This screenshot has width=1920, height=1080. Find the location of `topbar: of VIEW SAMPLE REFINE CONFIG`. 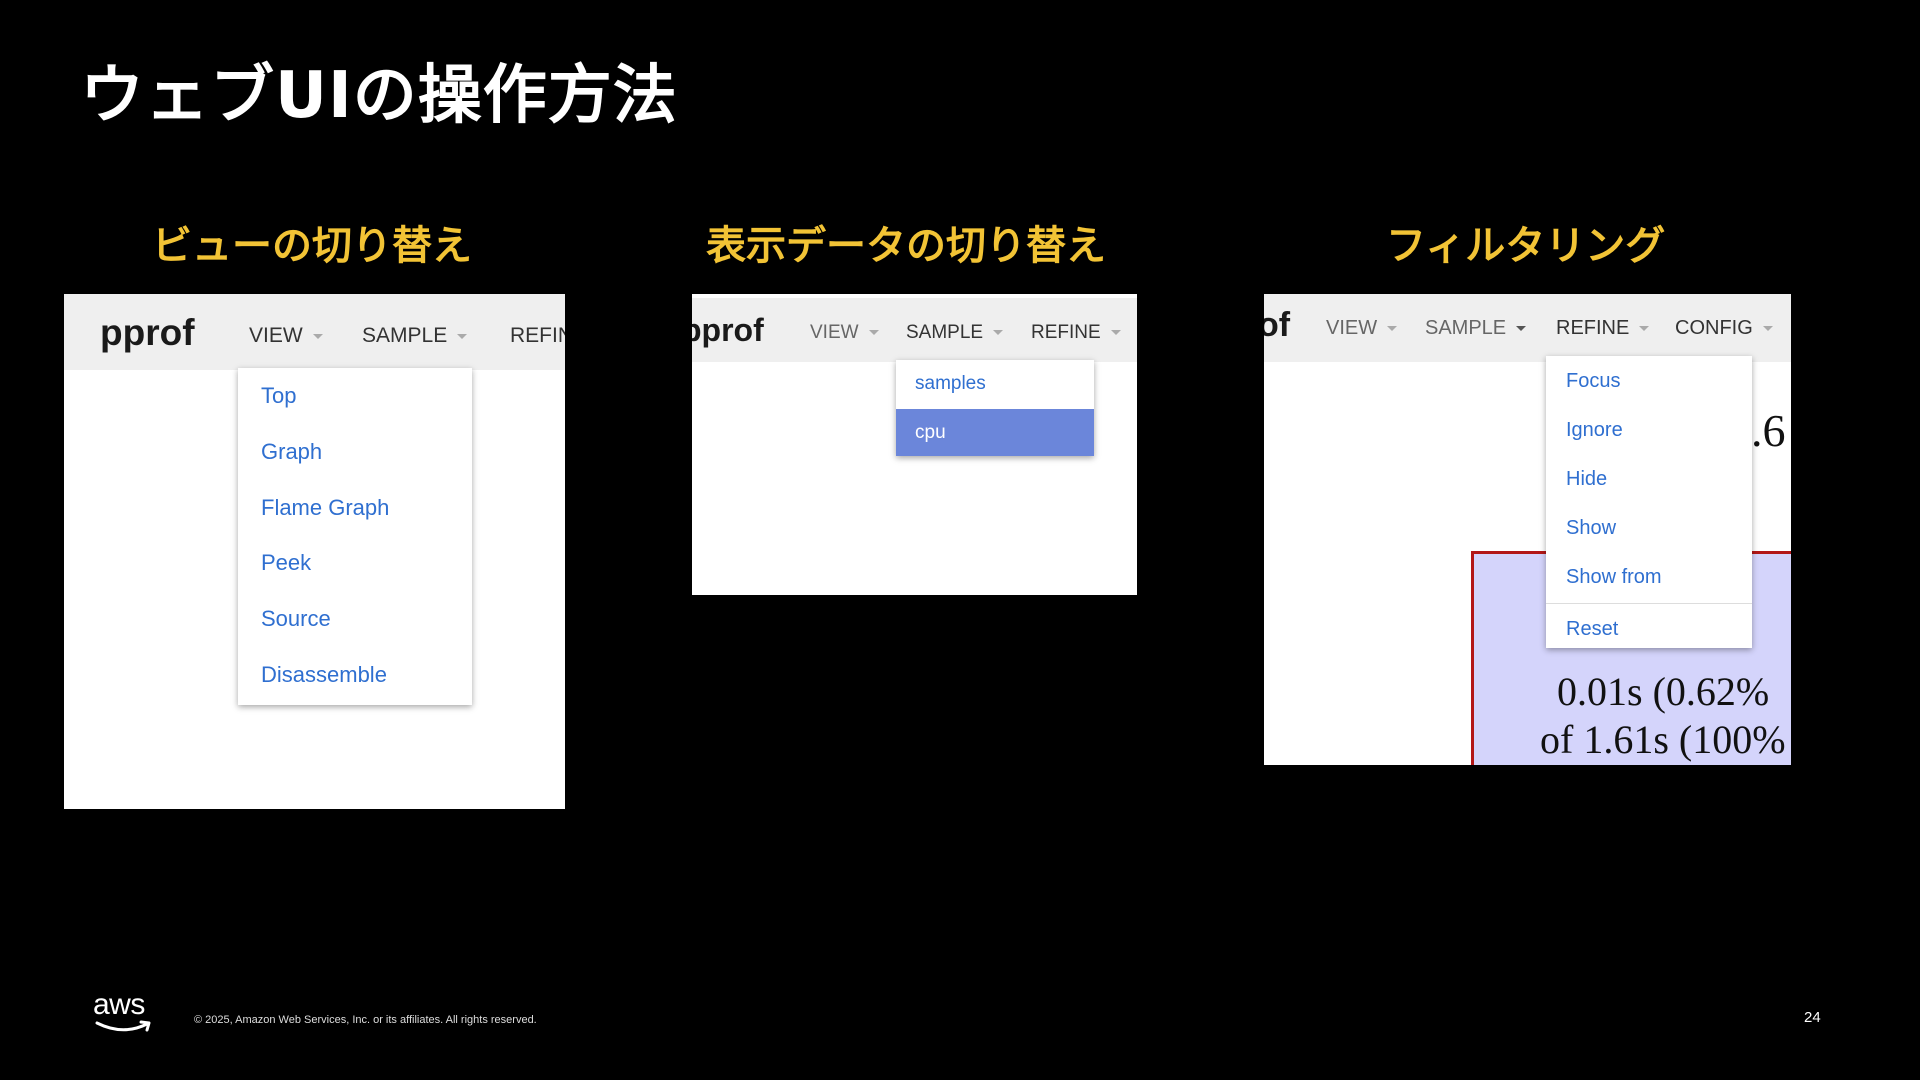

topbar: of VIEW SAMPLE REFINE CONFIG is located at coordinates (1527, 328).